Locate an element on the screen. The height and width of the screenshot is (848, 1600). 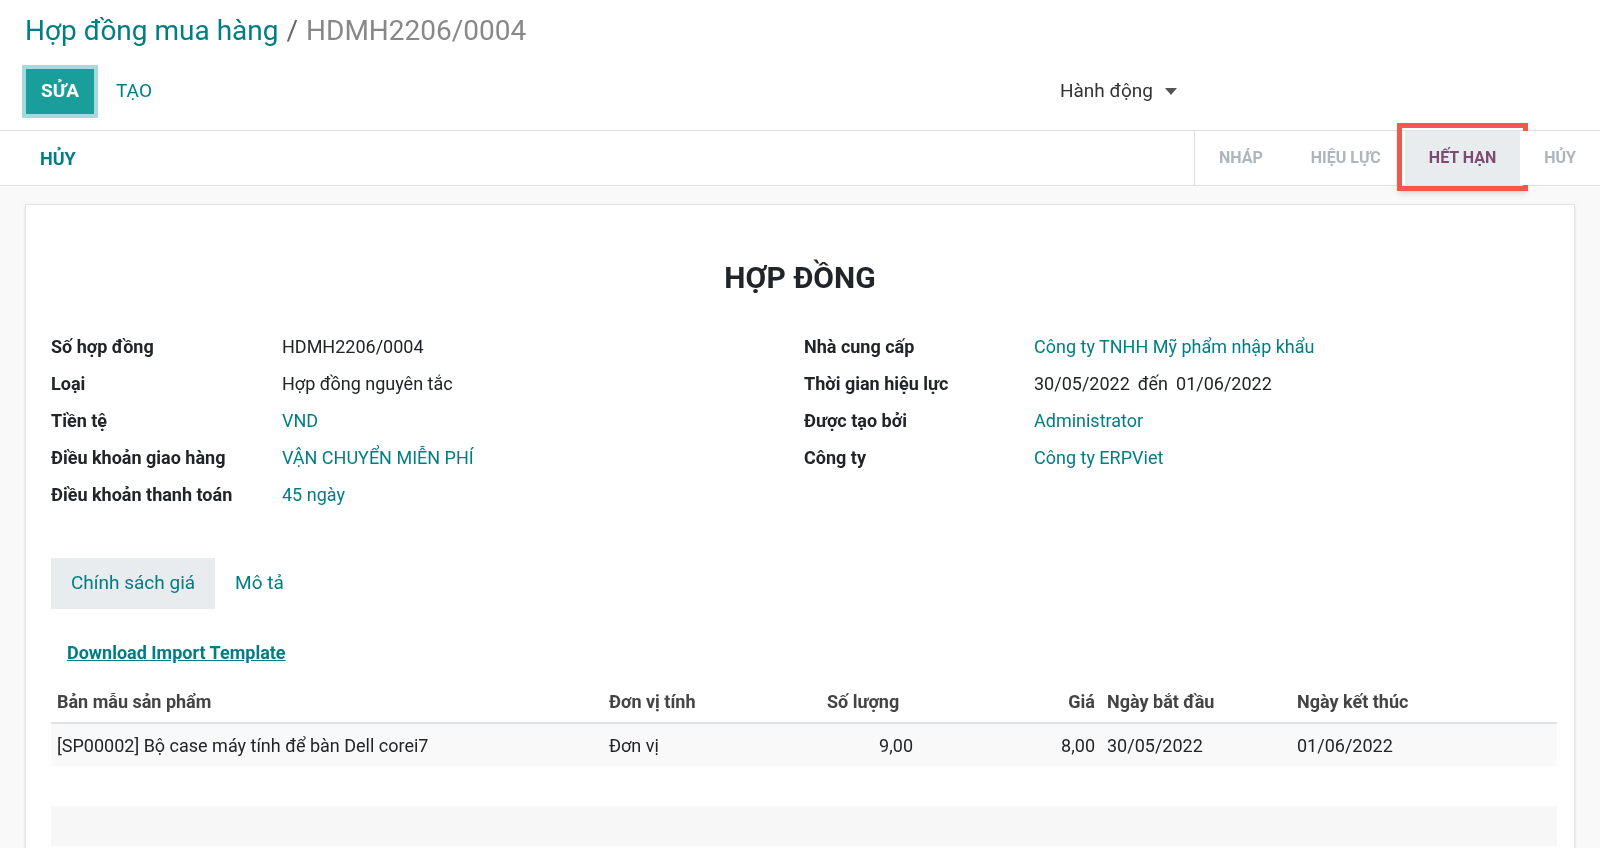
field-link: Công ty ERPViet is located at coordinates (1099, 457).